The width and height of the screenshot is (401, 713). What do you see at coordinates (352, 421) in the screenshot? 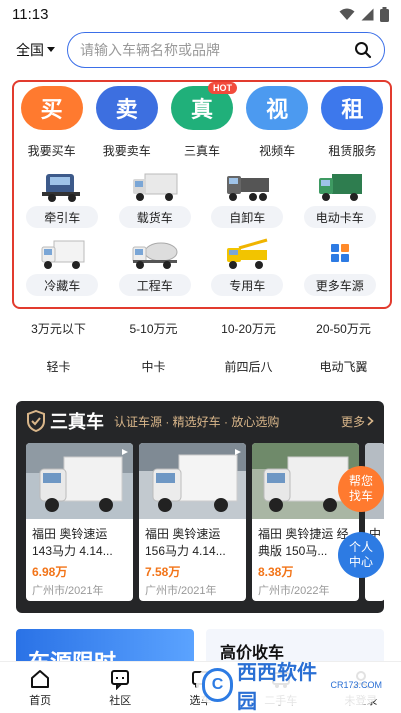
I see `more-label: 更多` at bounding box center [352, 421].